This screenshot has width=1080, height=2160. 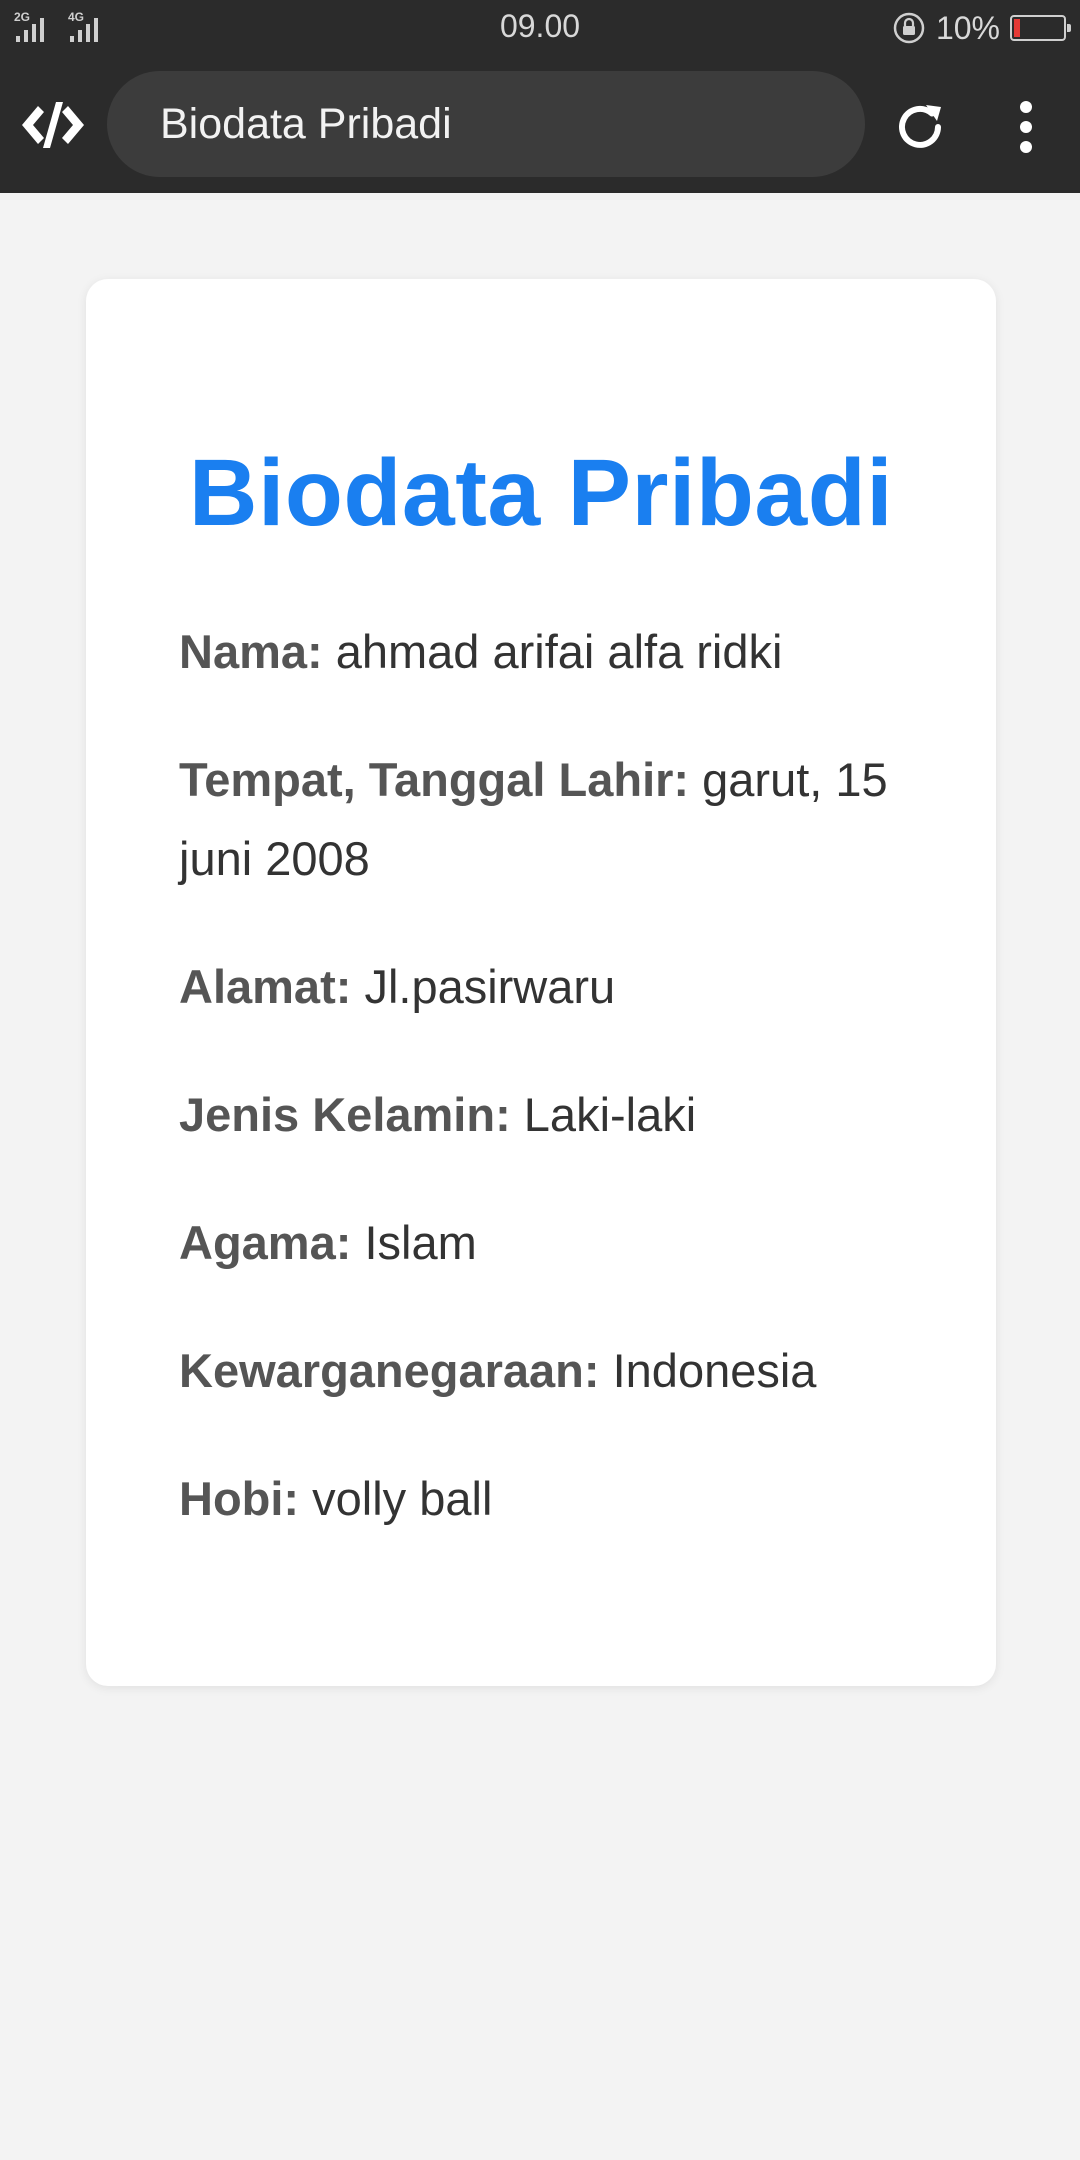 What do you see at coordinates (559, 651) in the screenshot?
I see `field-value: ahmad arifai alfa ridki` at bounding box center [559, 651].